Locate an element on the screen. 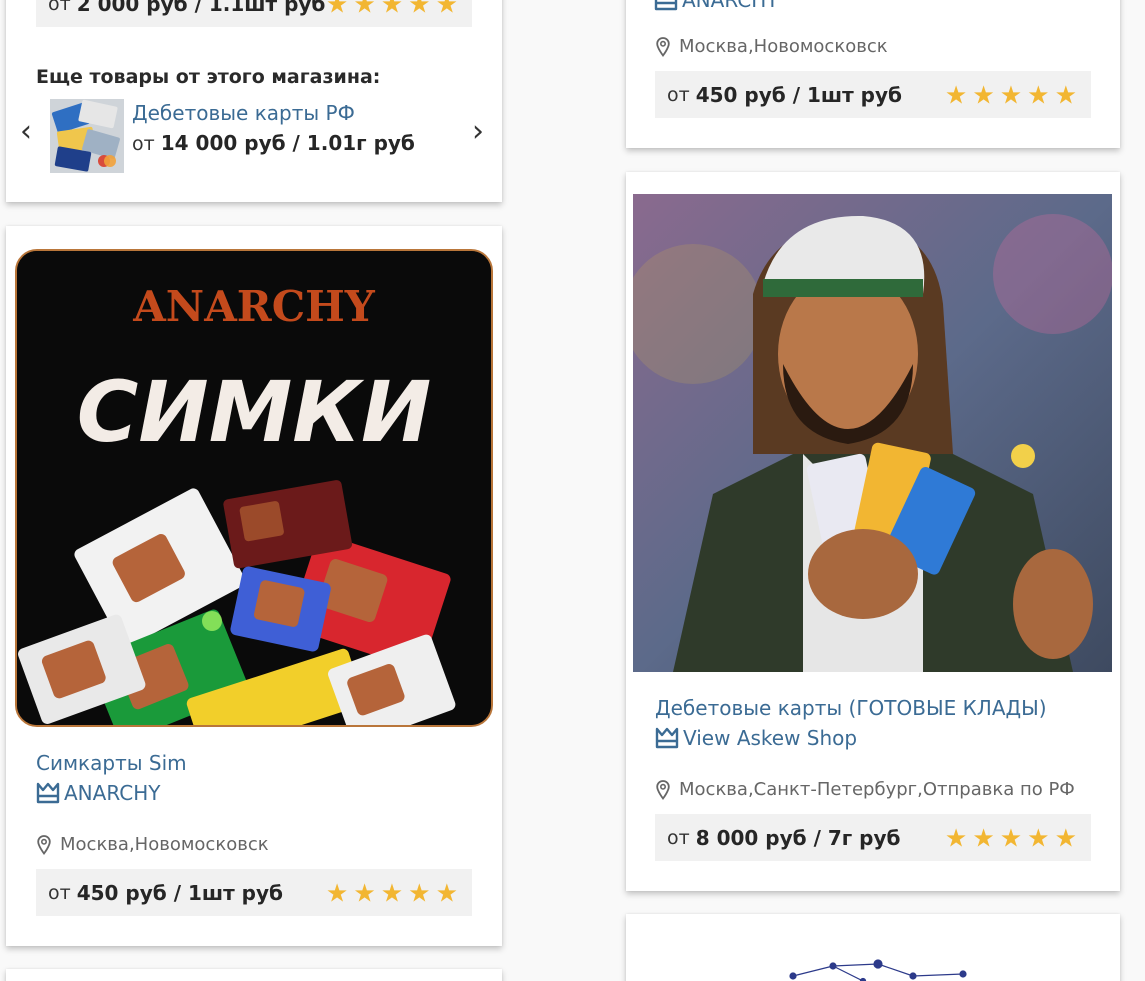 This screenshot has height=981, width=1145. more-item-thumbnail is located at coordinates (87, 136).